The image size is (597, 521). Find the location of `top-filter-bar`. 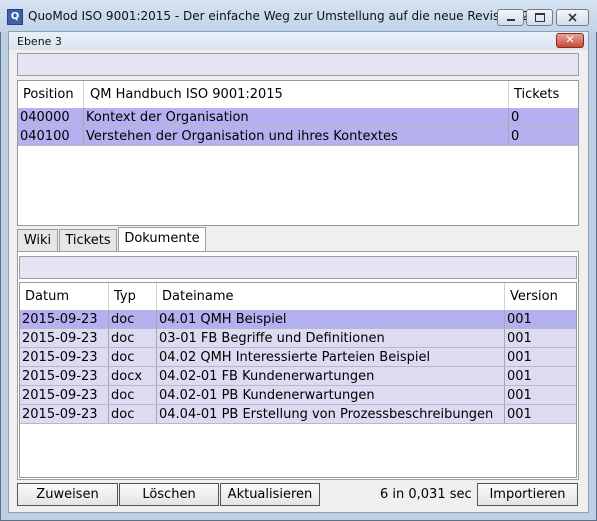

top-filter-bar is located at coordinates (298, 64).